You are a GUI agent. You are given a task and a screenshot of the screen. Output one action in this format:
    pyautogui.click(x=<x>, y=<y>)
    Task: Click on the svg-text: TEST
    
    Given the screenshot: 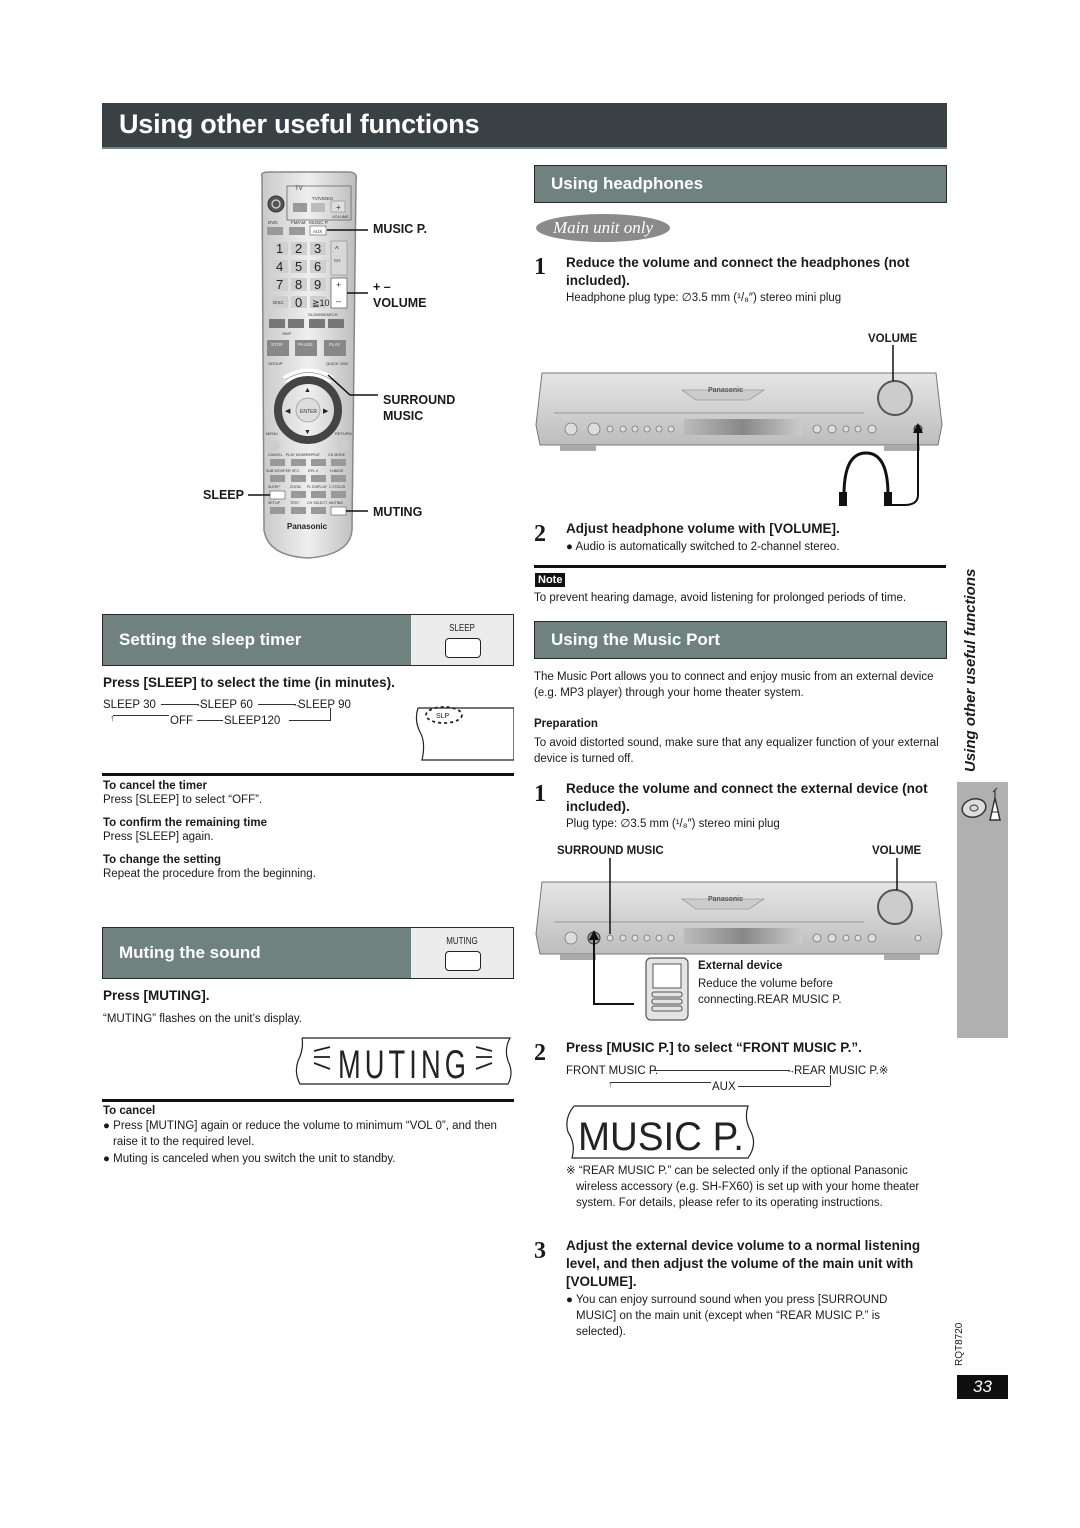 What is the action you would take?
    pyautogui.click(x=295, y=503)
    